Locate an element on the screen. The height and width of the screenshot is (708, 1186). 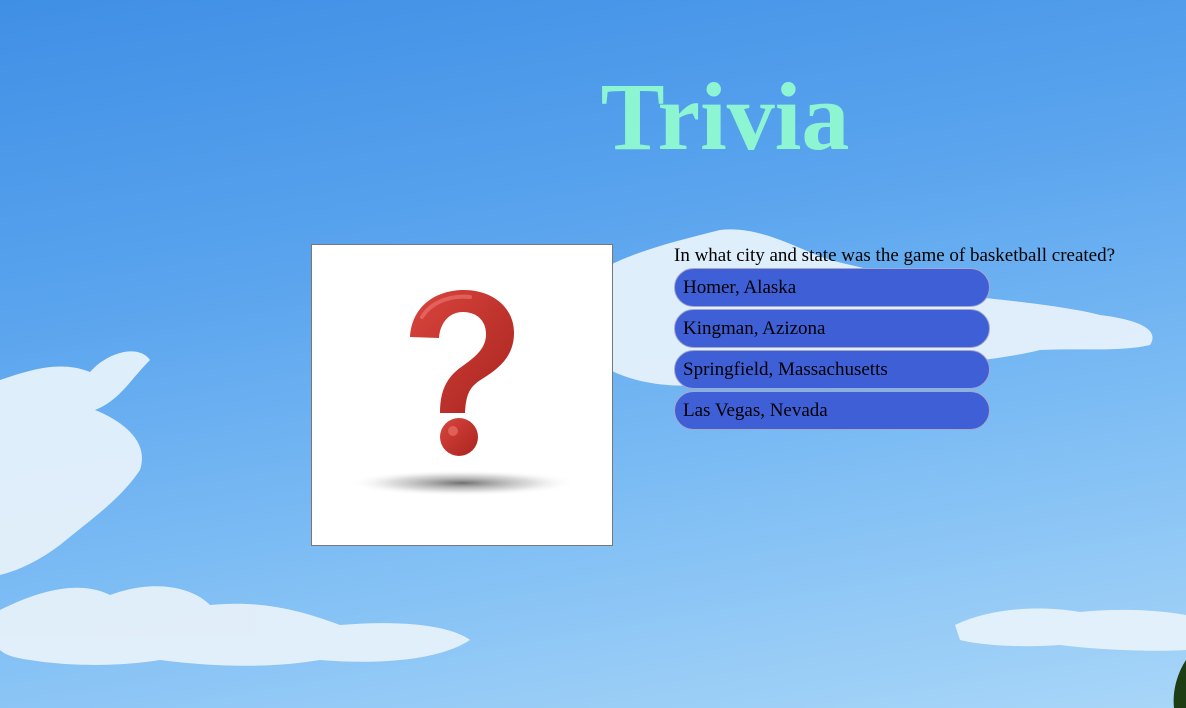
answer-button-kingman-azizona: Kingman, Azizona is located at coordinates (832, 328).